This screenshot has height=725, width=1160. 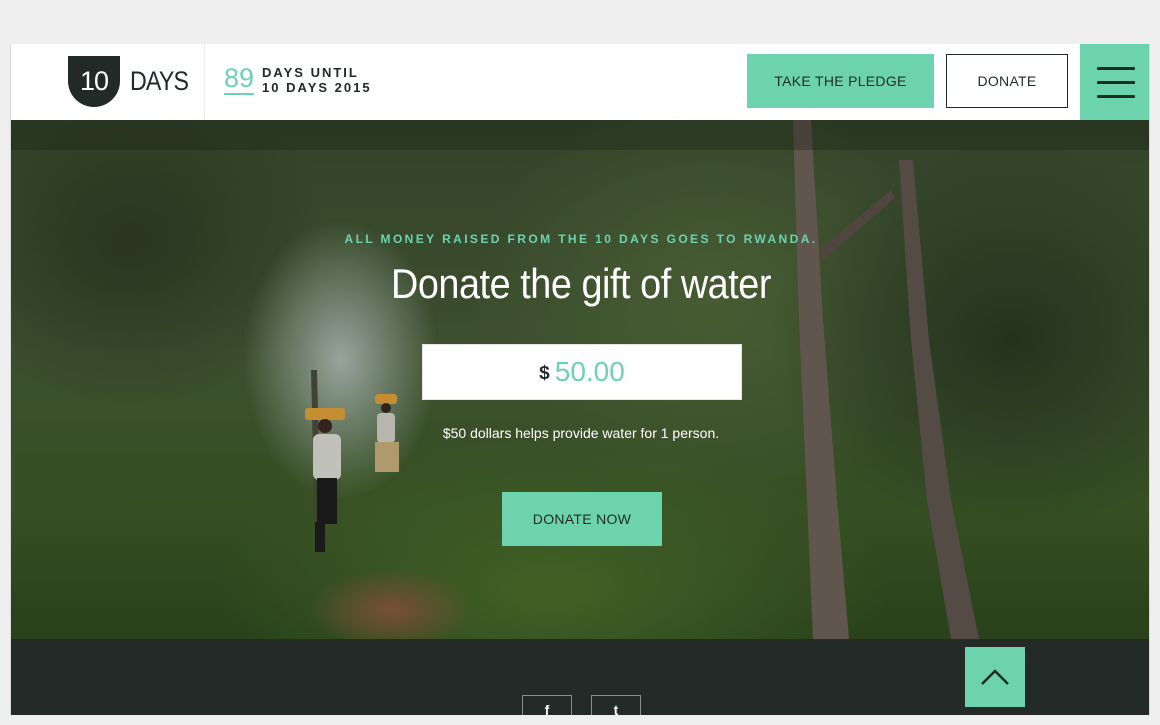 I want to click on countdown: 89 DAYS UNTIL 10 DAYS 2015, so click(x=298, y=79).